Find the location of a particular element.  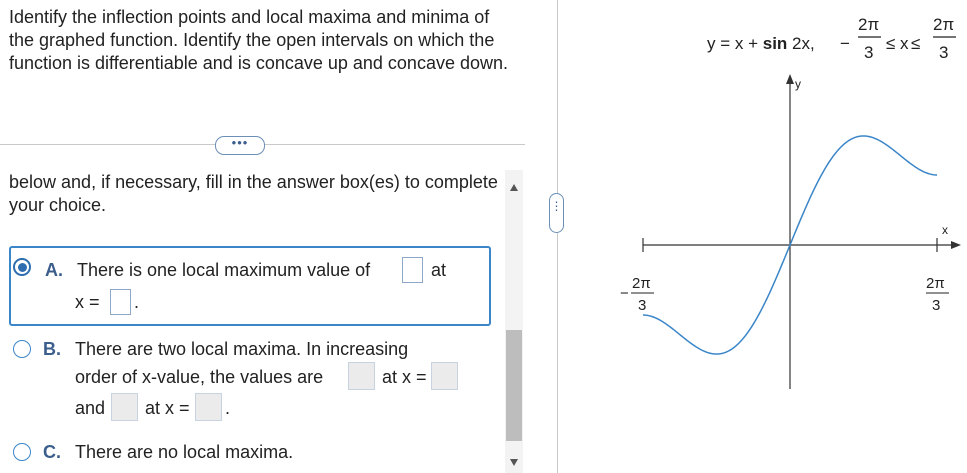

choice-c: C. There are no local maxima. is located at coordinates (209, 453).